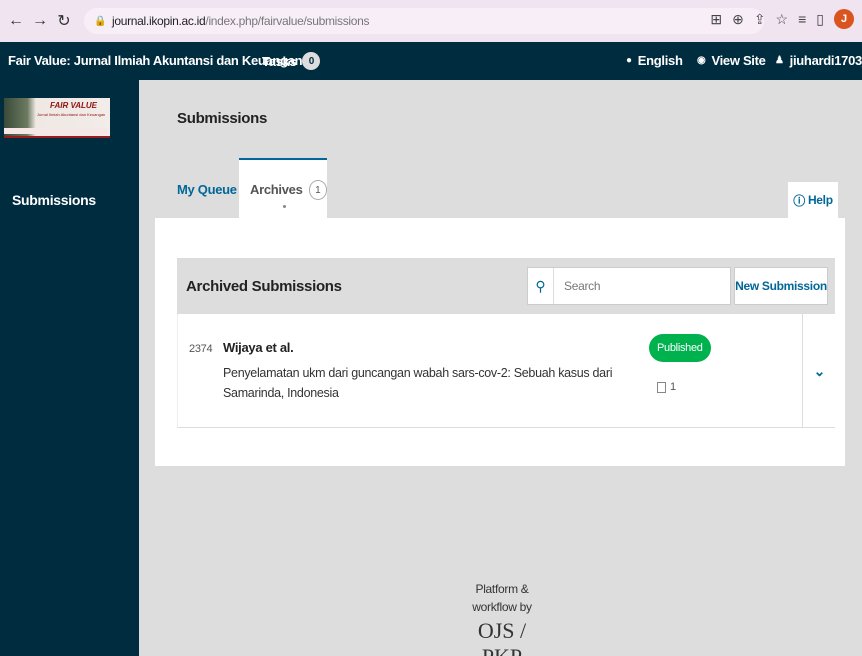  I want to click on logo-subtitle: Jurnal Ilmiah Akuntansi dan Keuangan, so click(71, 114).